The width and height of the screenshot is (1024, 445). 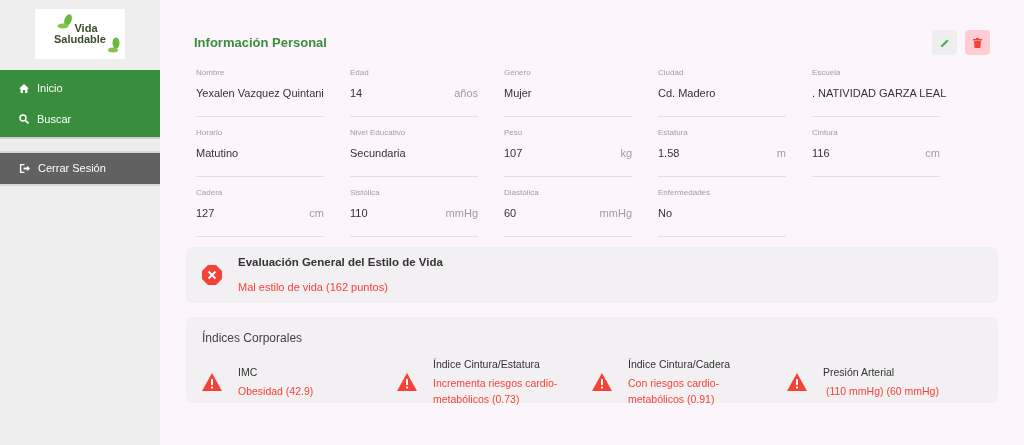 I want to click on logo-text: Saludable, so click(x=80, y=39).